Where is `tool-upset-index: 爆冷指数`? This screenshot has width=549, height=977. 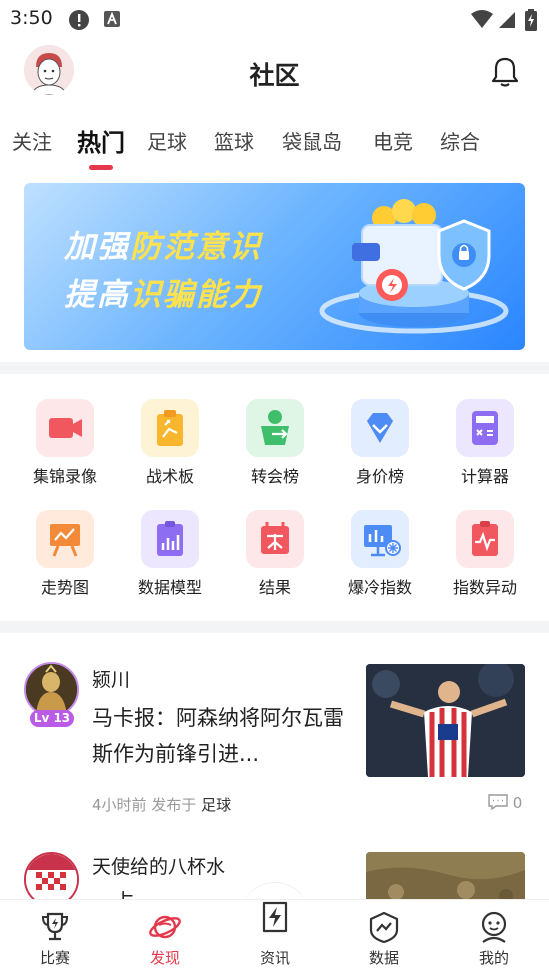
tool-upset-index: 爆冷指数 is located at coordinates (380, 560).